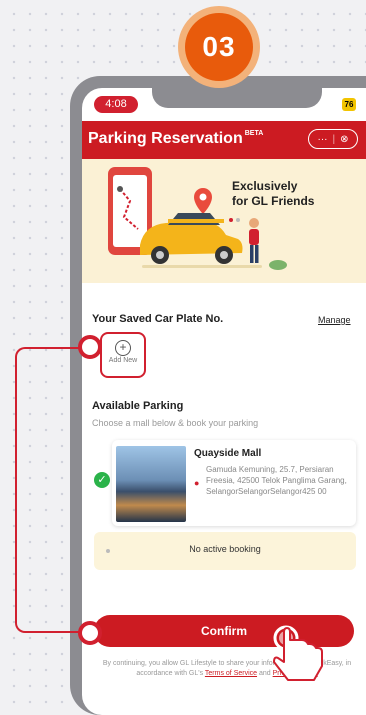  Describe the element at coordinates (231, 220) in the screenshot. I see `carousel-dot-active` at that location.